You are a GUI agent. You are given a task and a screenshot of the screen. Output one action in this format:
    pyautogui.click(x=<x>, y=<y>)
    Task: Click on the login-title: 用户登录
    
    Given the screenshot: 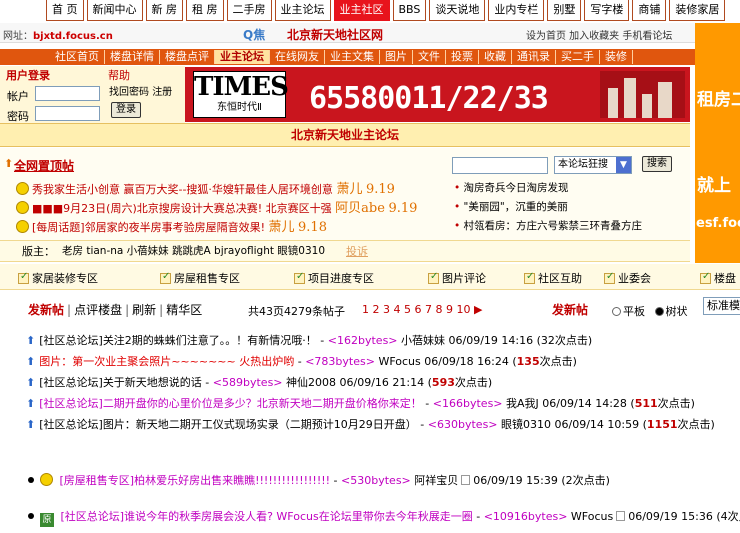 What is the action you would take?
    pyautogui.click(x=28, y=75)
    